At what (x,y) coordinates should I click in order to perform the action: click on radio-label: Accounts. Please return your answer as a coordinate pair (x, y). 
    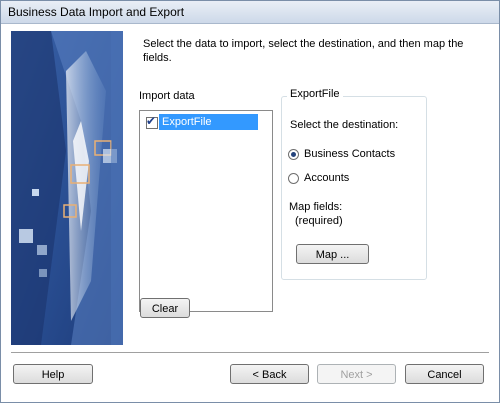
    Looking at the image, I should click on (327, 178).